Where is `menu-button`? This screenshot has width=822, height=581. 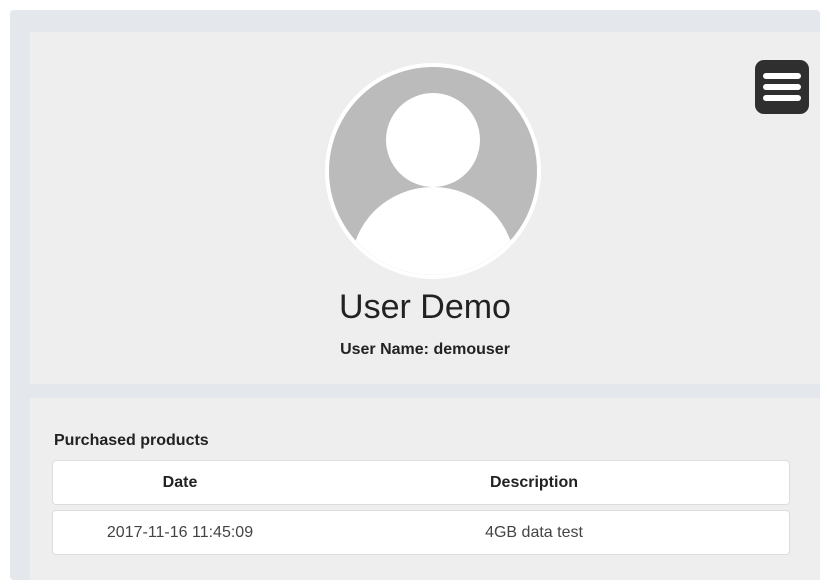
menu-button is located at coordinates (782, 87).